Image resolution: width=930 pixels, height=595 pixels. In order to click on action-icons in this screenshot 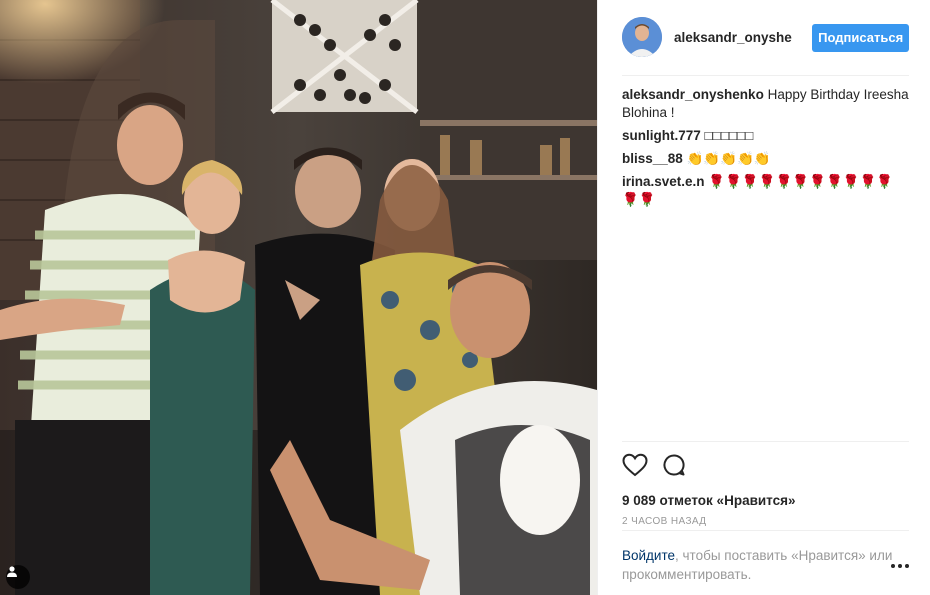, I will do `click(765, 465)`.